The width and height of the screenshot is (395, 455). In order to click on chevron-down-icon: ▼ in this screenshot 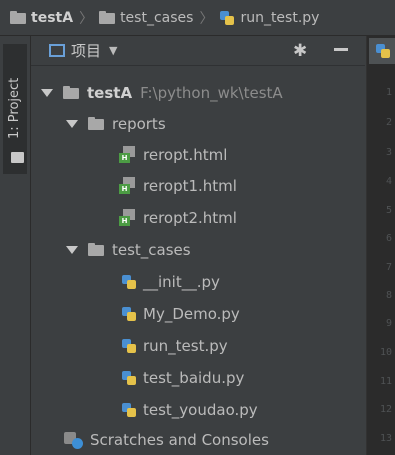, I will do `click(113, 50)`.